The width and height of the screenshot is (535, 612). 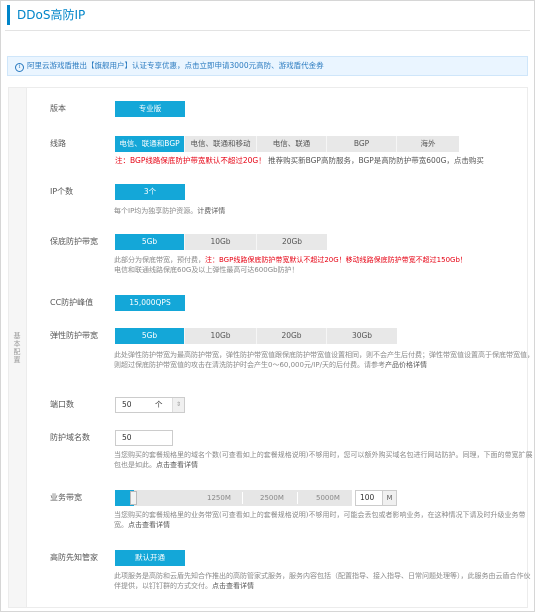 I want to click on cc-peak-label: CC防护峰值, so click(x=72, y=302).